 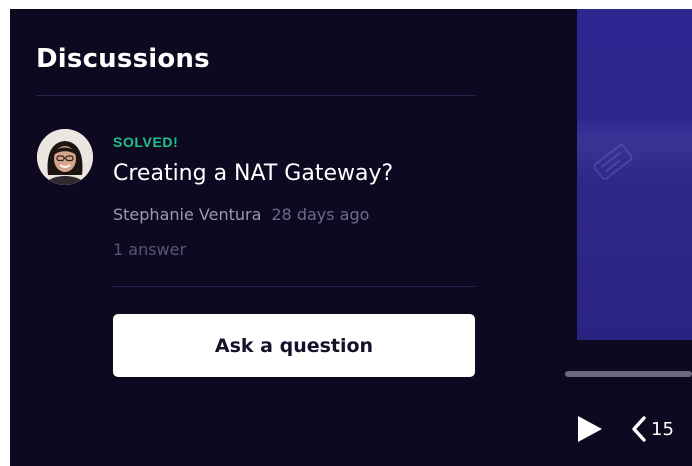 I want to click on avatar-photo-icon, so click(x=65, y=157).